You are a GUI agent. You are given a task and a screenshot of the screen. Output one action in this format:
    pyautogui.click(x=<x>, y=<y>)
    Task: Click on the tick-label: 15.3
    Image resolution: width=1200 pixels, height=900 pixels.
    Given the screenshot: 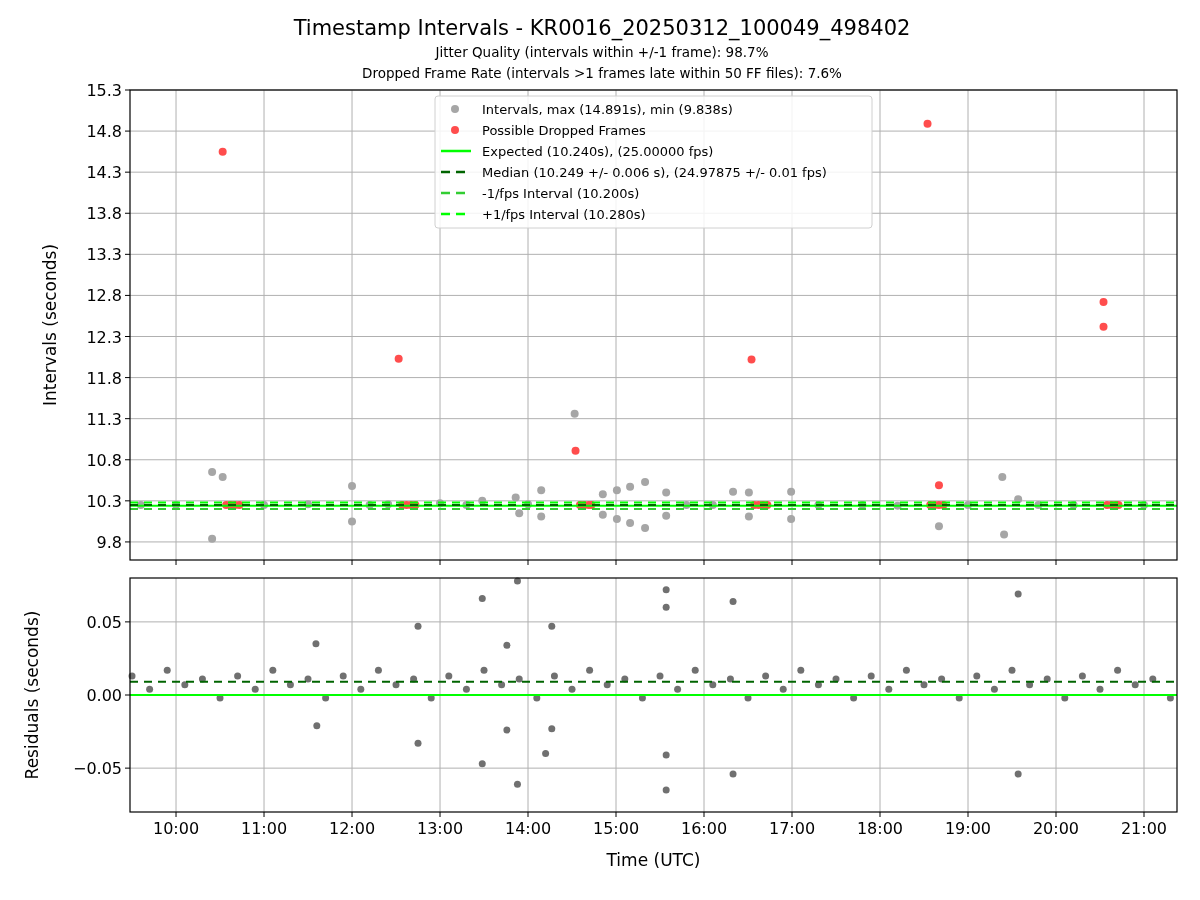 What is the action you would take?
    pyautogui.click(x=104, y=91)
    